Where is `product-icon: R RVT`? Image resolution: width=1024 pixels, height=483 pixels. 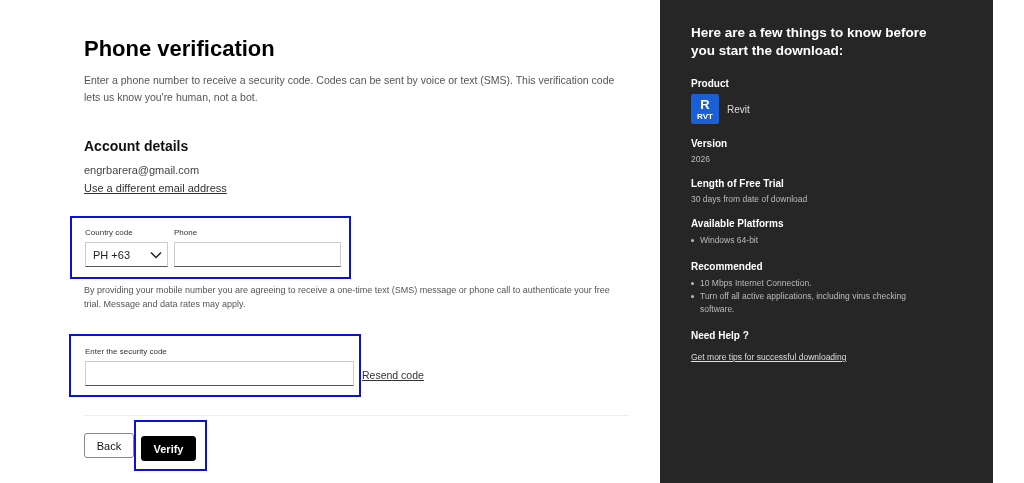 product-icon: R RVT is located at coordinates (705, 109).